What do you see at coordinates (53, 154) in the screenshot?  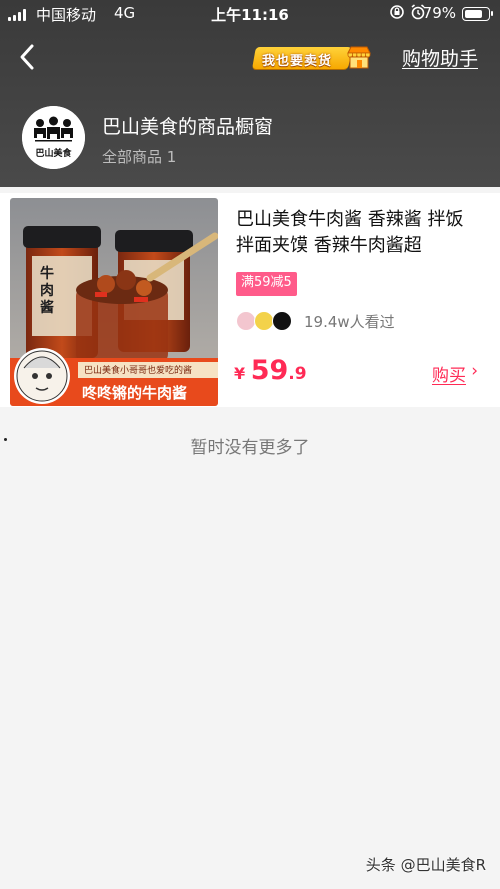 I see `shop-logo-text: 巴山美食` at bounding box center [53, 154].